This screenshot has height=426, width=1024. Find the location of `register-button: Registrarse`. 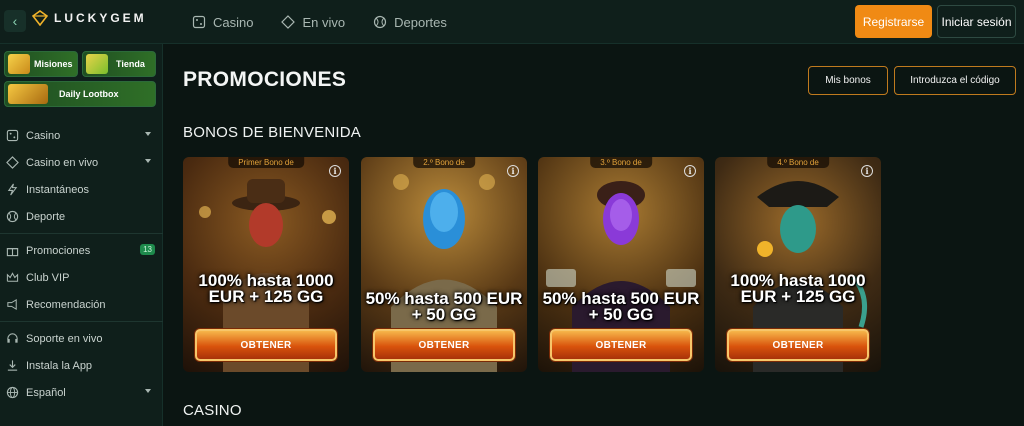

register-button: Registrarse is located at coordinates (893, 21).